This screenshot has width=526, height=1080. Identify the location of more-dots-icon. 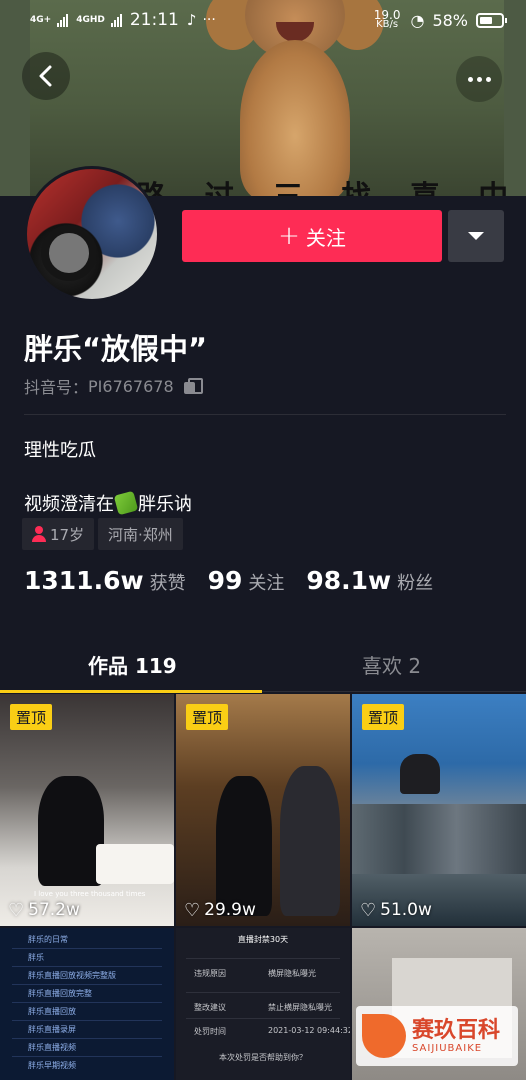
(479, 79).